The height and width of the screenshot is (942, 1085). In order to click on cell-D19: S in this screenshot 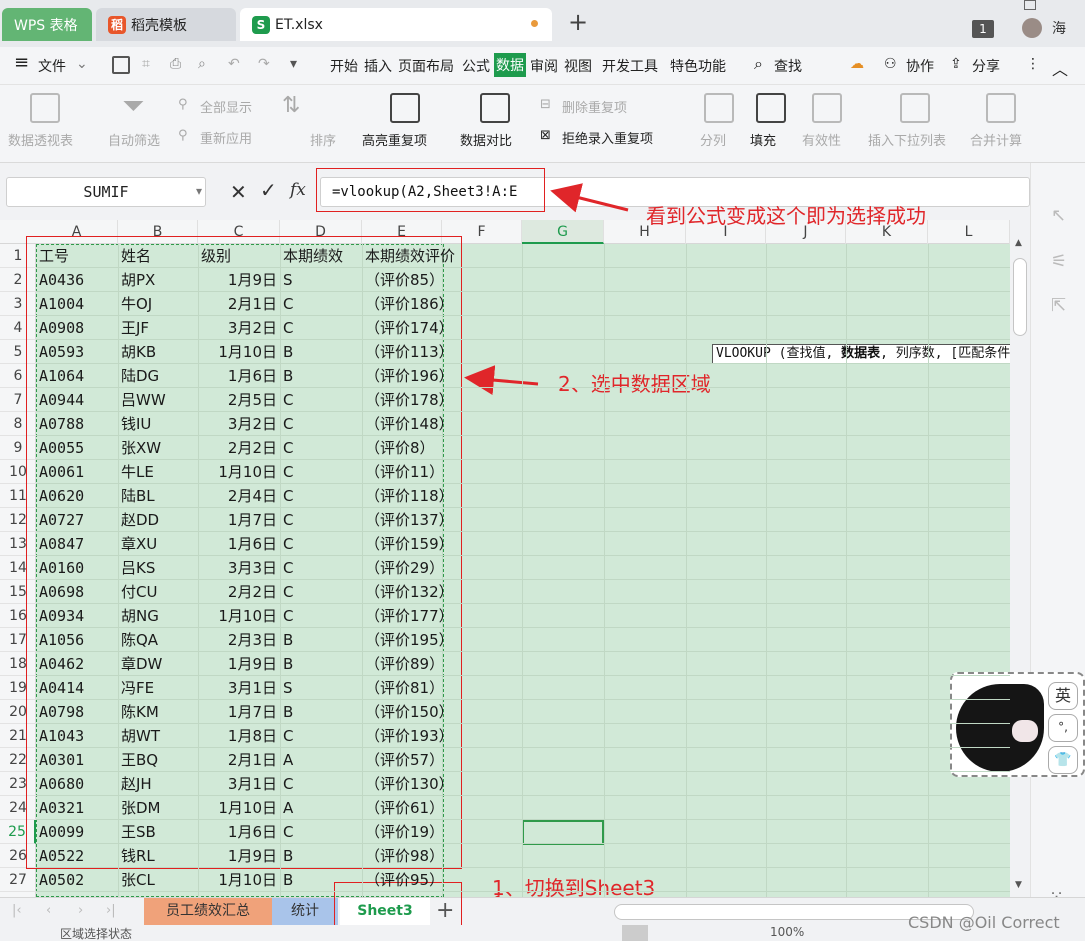, I will do `click(321, 688)`.